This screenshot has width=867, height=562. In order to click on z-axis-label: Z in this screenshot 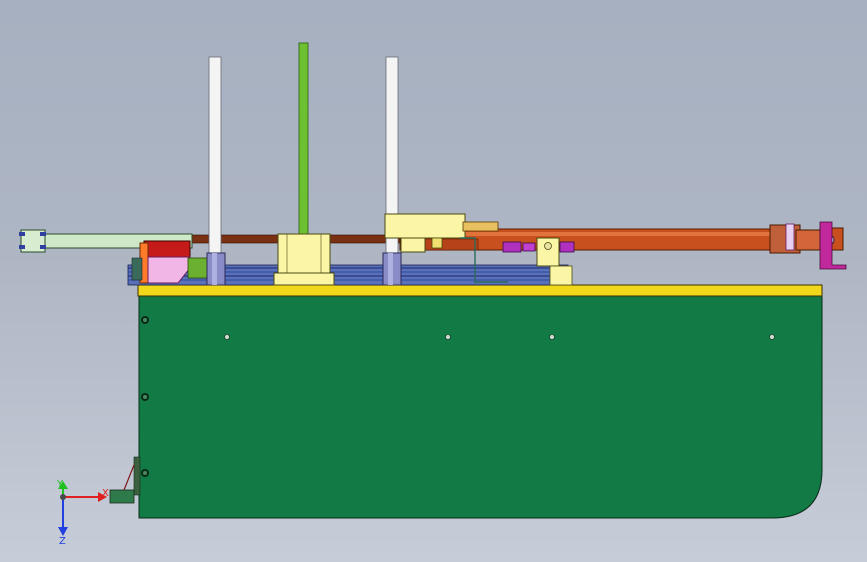, I will do `click(62, 541)`.